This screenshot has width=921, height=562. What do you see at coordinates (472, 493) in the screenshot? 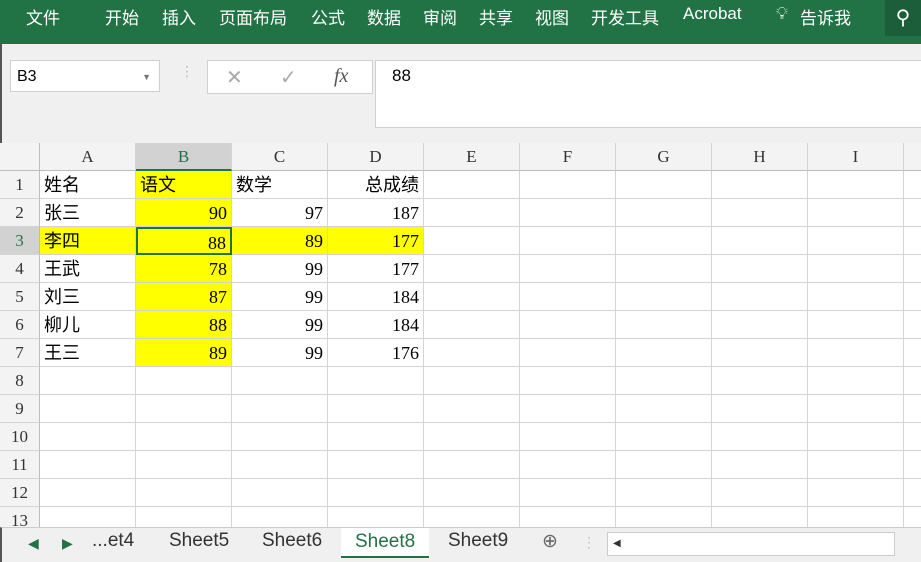
I see `cell-E12` at bounding box center [472, 493].